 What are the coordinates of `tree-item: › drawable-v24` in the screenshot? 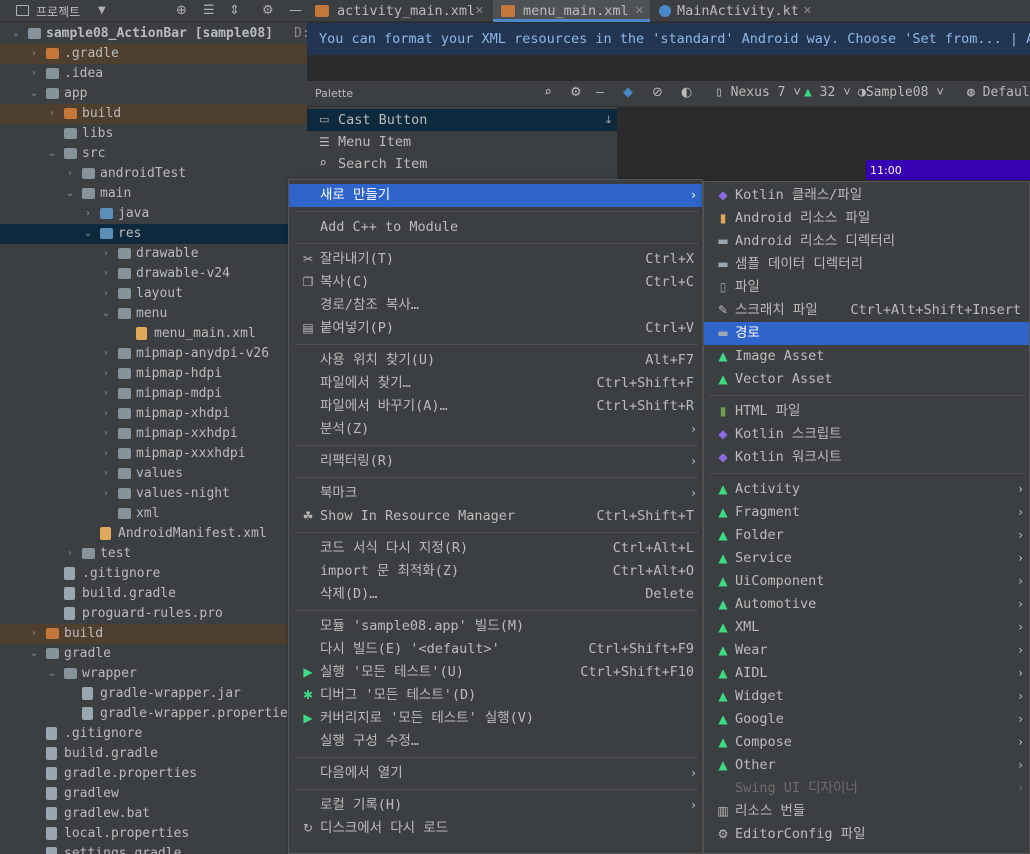 It's located at (153, 274).